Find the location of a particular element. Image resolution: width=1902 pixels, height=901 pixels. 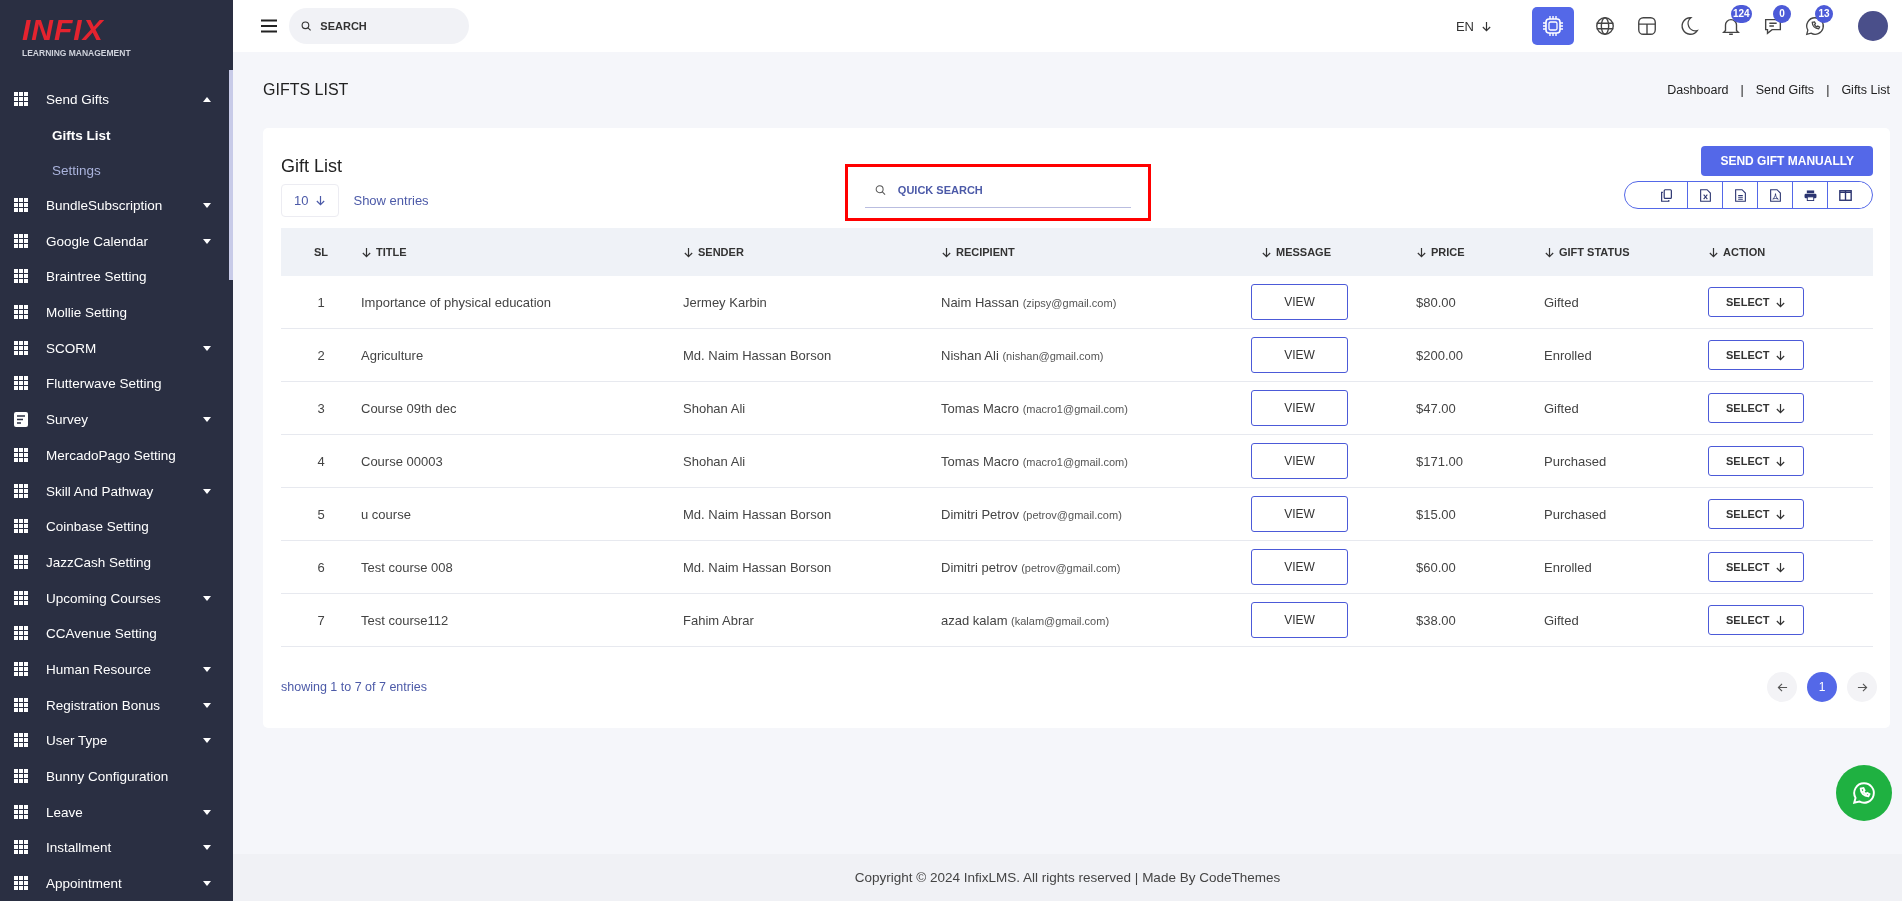

globe-icon is located at coordinates (1605, 26).